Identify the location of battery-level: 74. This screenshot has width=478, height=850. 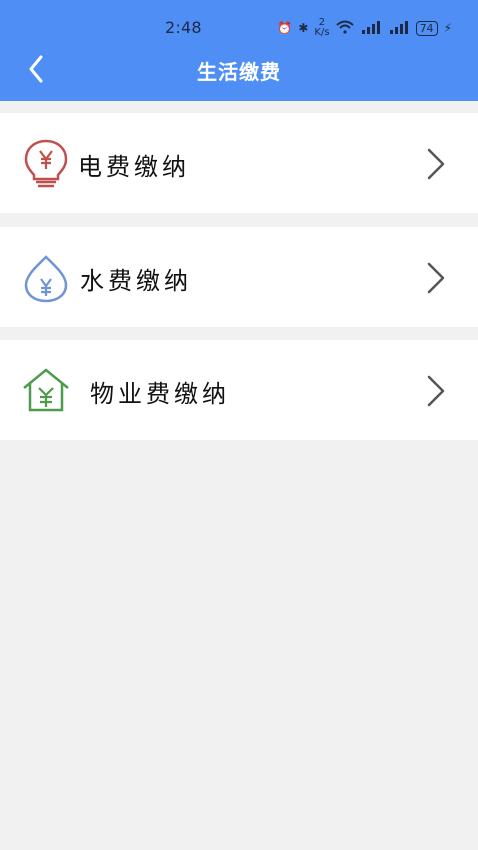
(426, 28).